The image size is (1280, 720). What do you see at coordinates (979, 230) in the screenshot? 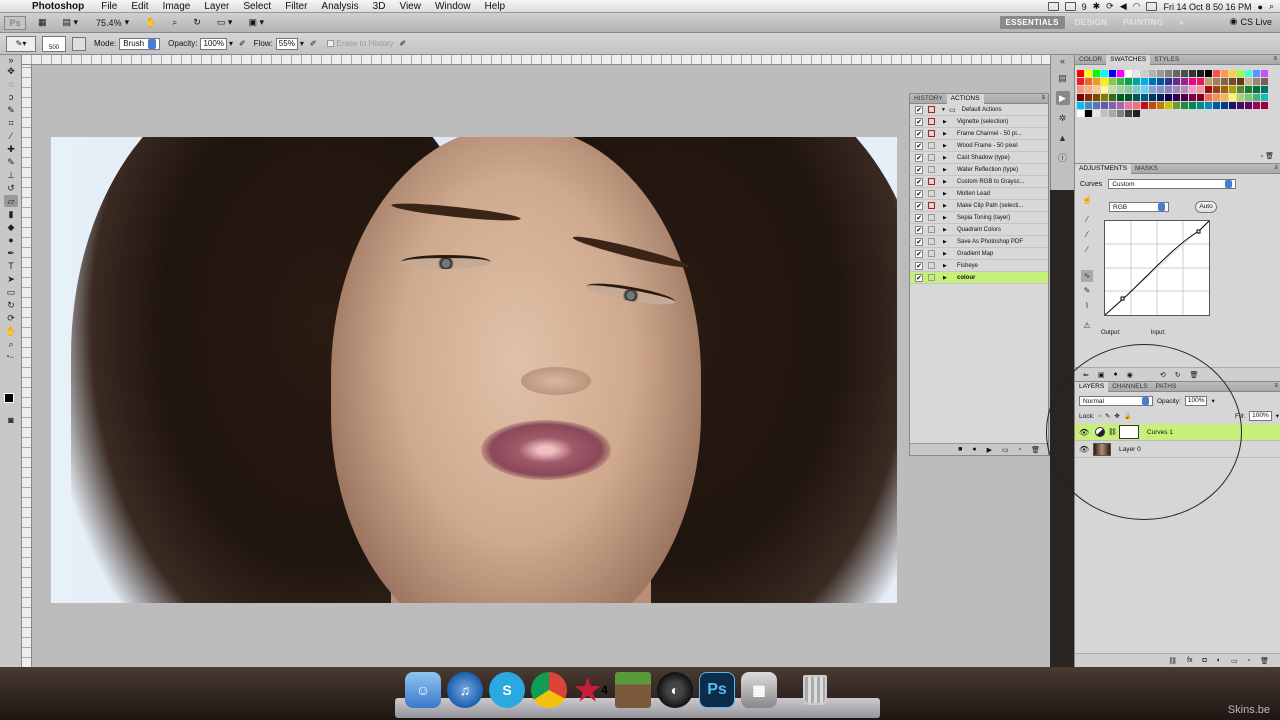
I see `action-row: ✔ ▶ Quadrant Colors` at bounding box center [979, 230].